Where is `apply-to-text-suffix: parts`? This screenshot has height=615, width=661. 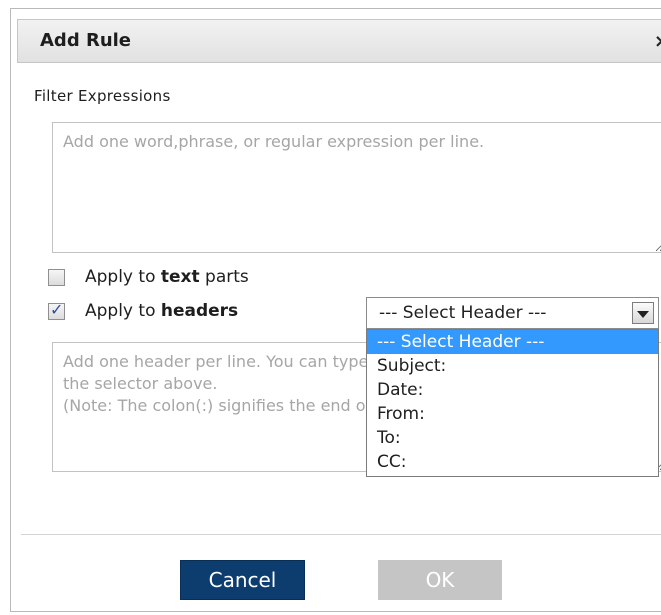
apply-to-text-suffix: parts is located at coordinates (224, 277).